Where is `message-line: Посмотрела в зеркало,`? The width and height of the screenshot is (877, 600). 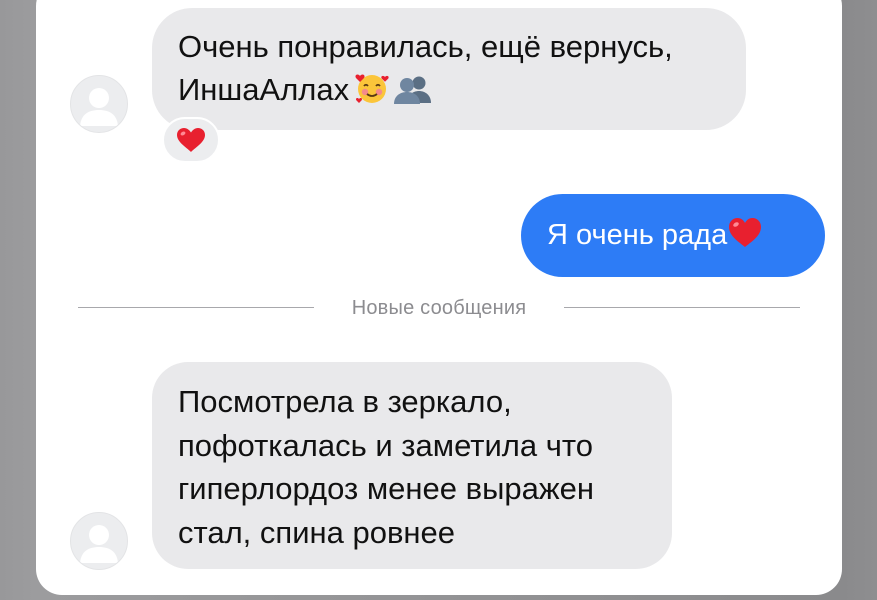
message-line: Посмотрела в зеркало, is located at coordinates (345, 401).